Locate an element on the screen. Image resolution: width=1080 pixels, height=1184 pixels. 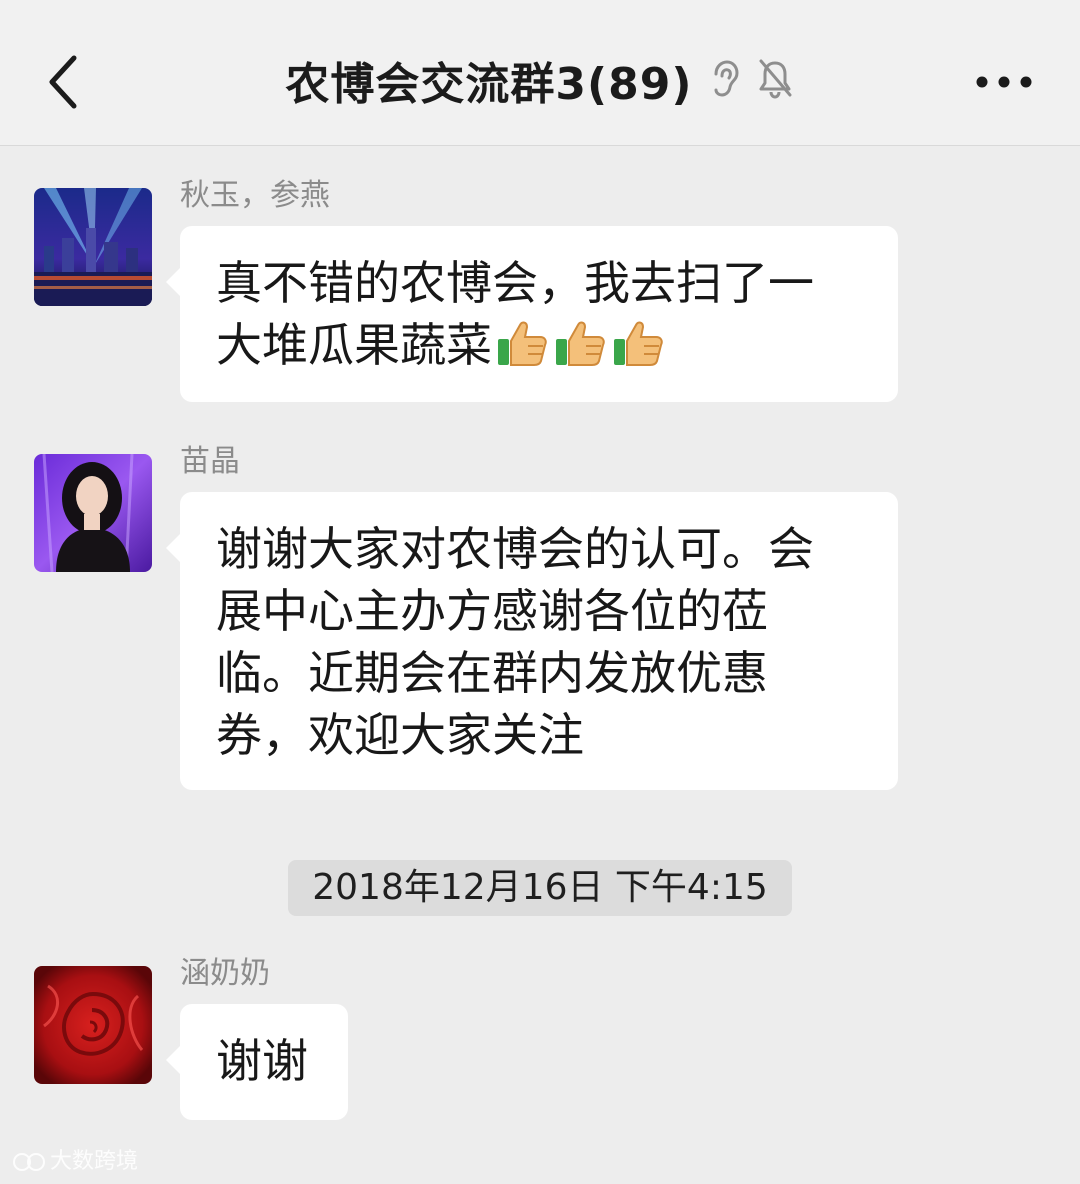
chat-title-area: 农博会交流群3(89) is located at coordinates (540, 83).